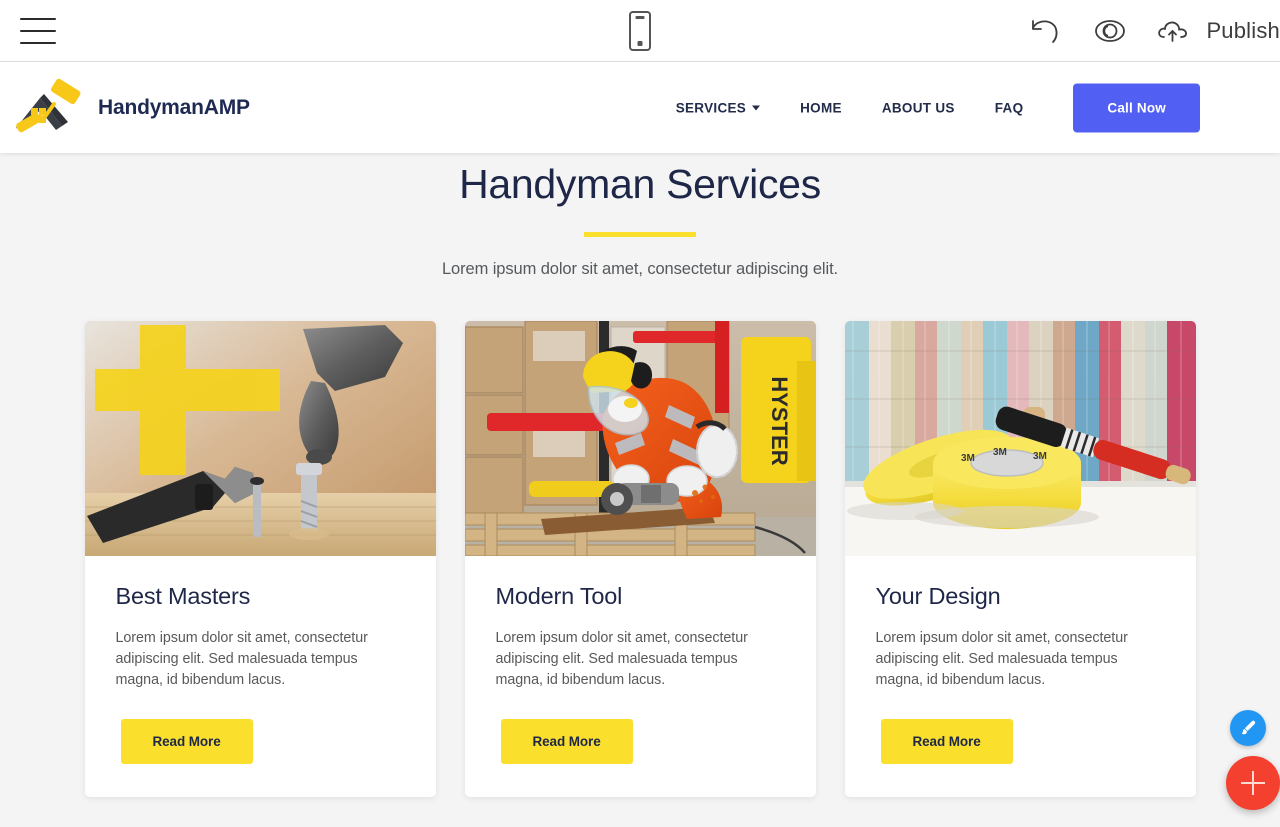 The height and width of the screenshot is (827, 1280). What do you see at coordinates (1253, 783) in the screenshot?
I see `plus-icon` at bounding box center [1253, 783].